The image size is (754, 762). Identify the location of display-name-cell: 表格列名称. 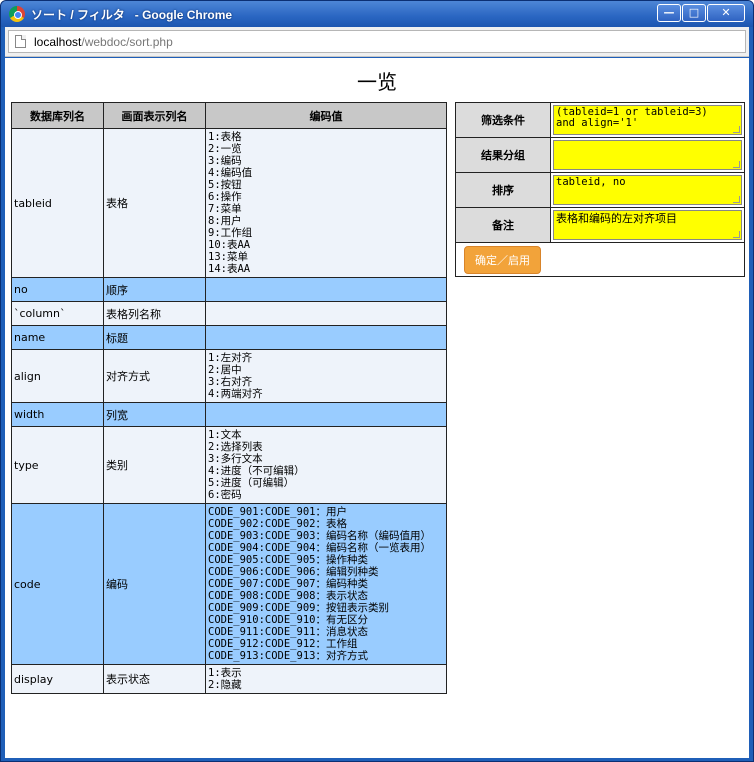
(154, 313).